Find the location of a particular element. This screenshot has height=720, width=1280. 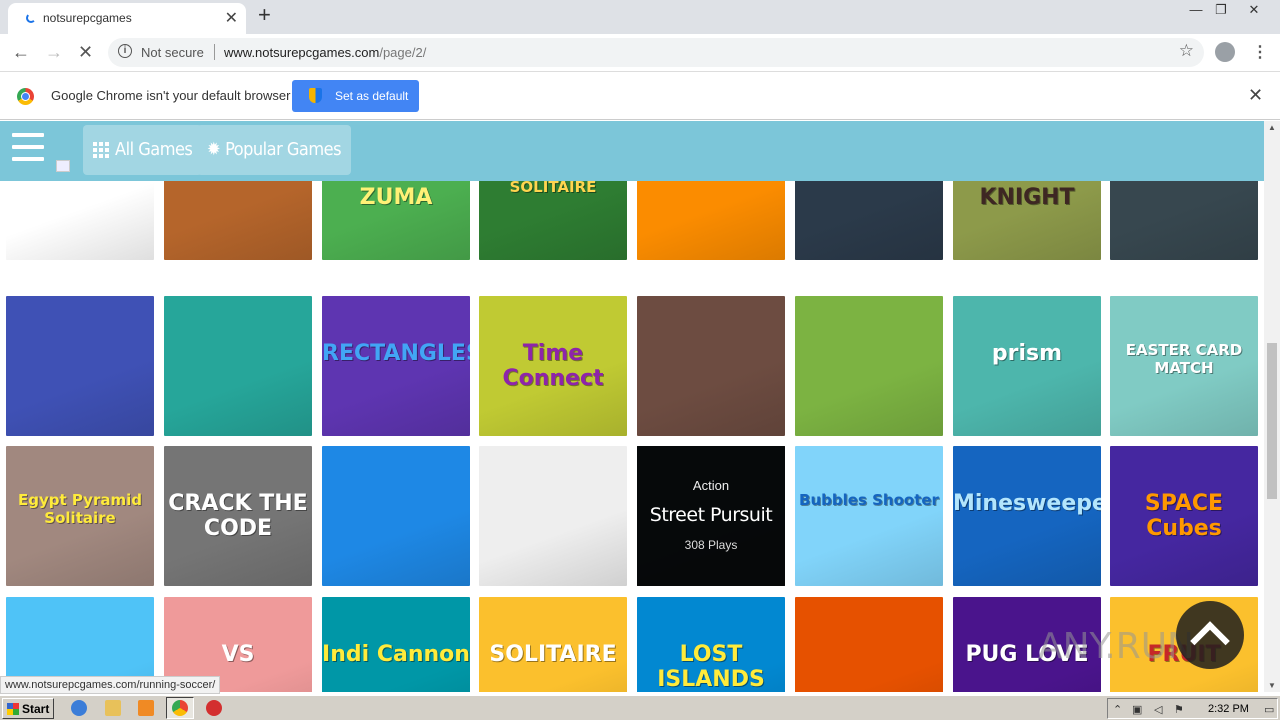

alert-icon is located at coordinates (214, 708).